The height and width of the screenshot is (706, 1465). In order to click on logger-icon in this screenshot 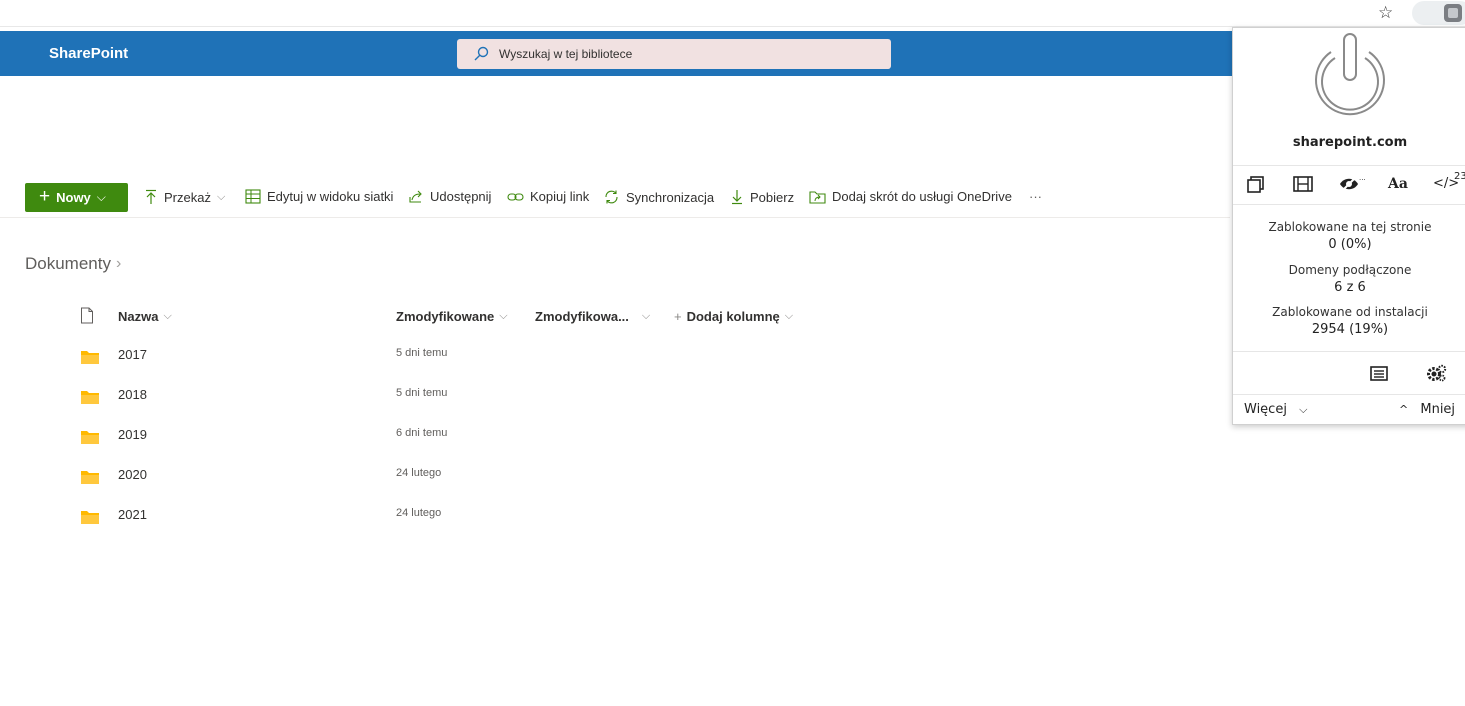, I will do `click(1379, 373)`.